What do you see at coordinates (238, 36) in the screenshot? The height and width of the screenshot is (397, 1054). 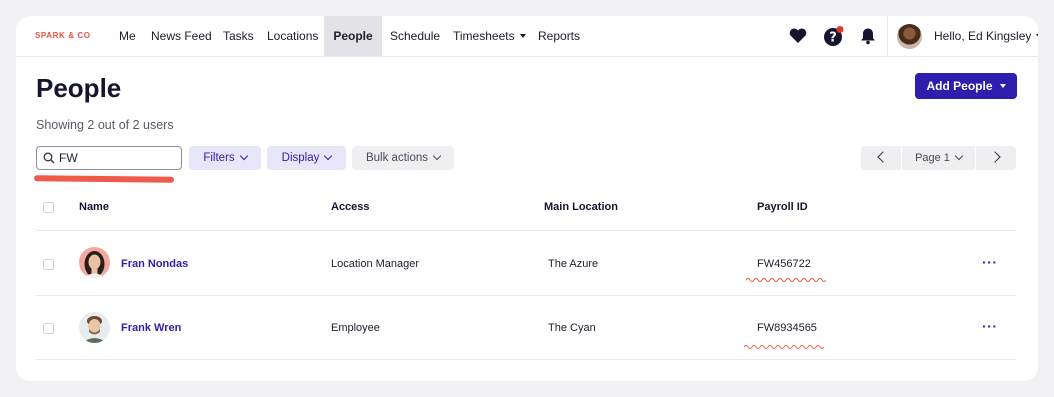 I see `nav-tasks: Tasks` at bounding box center [238, 36].